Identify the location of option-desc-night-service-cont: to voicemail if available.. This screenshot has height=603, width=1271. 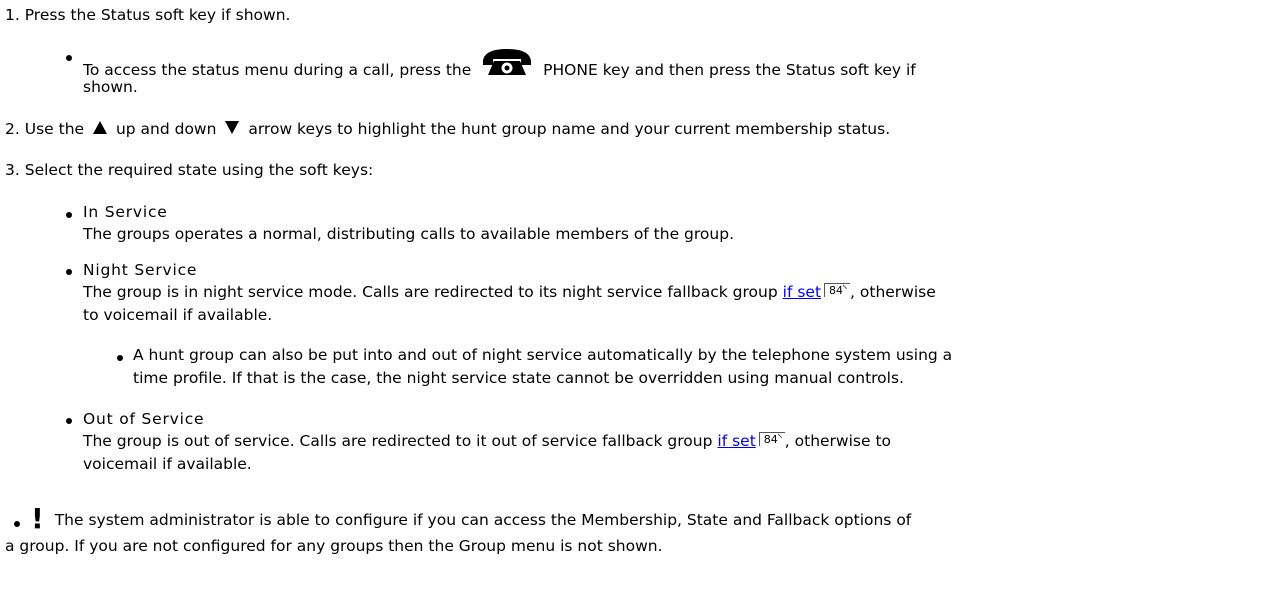
(178, 315).